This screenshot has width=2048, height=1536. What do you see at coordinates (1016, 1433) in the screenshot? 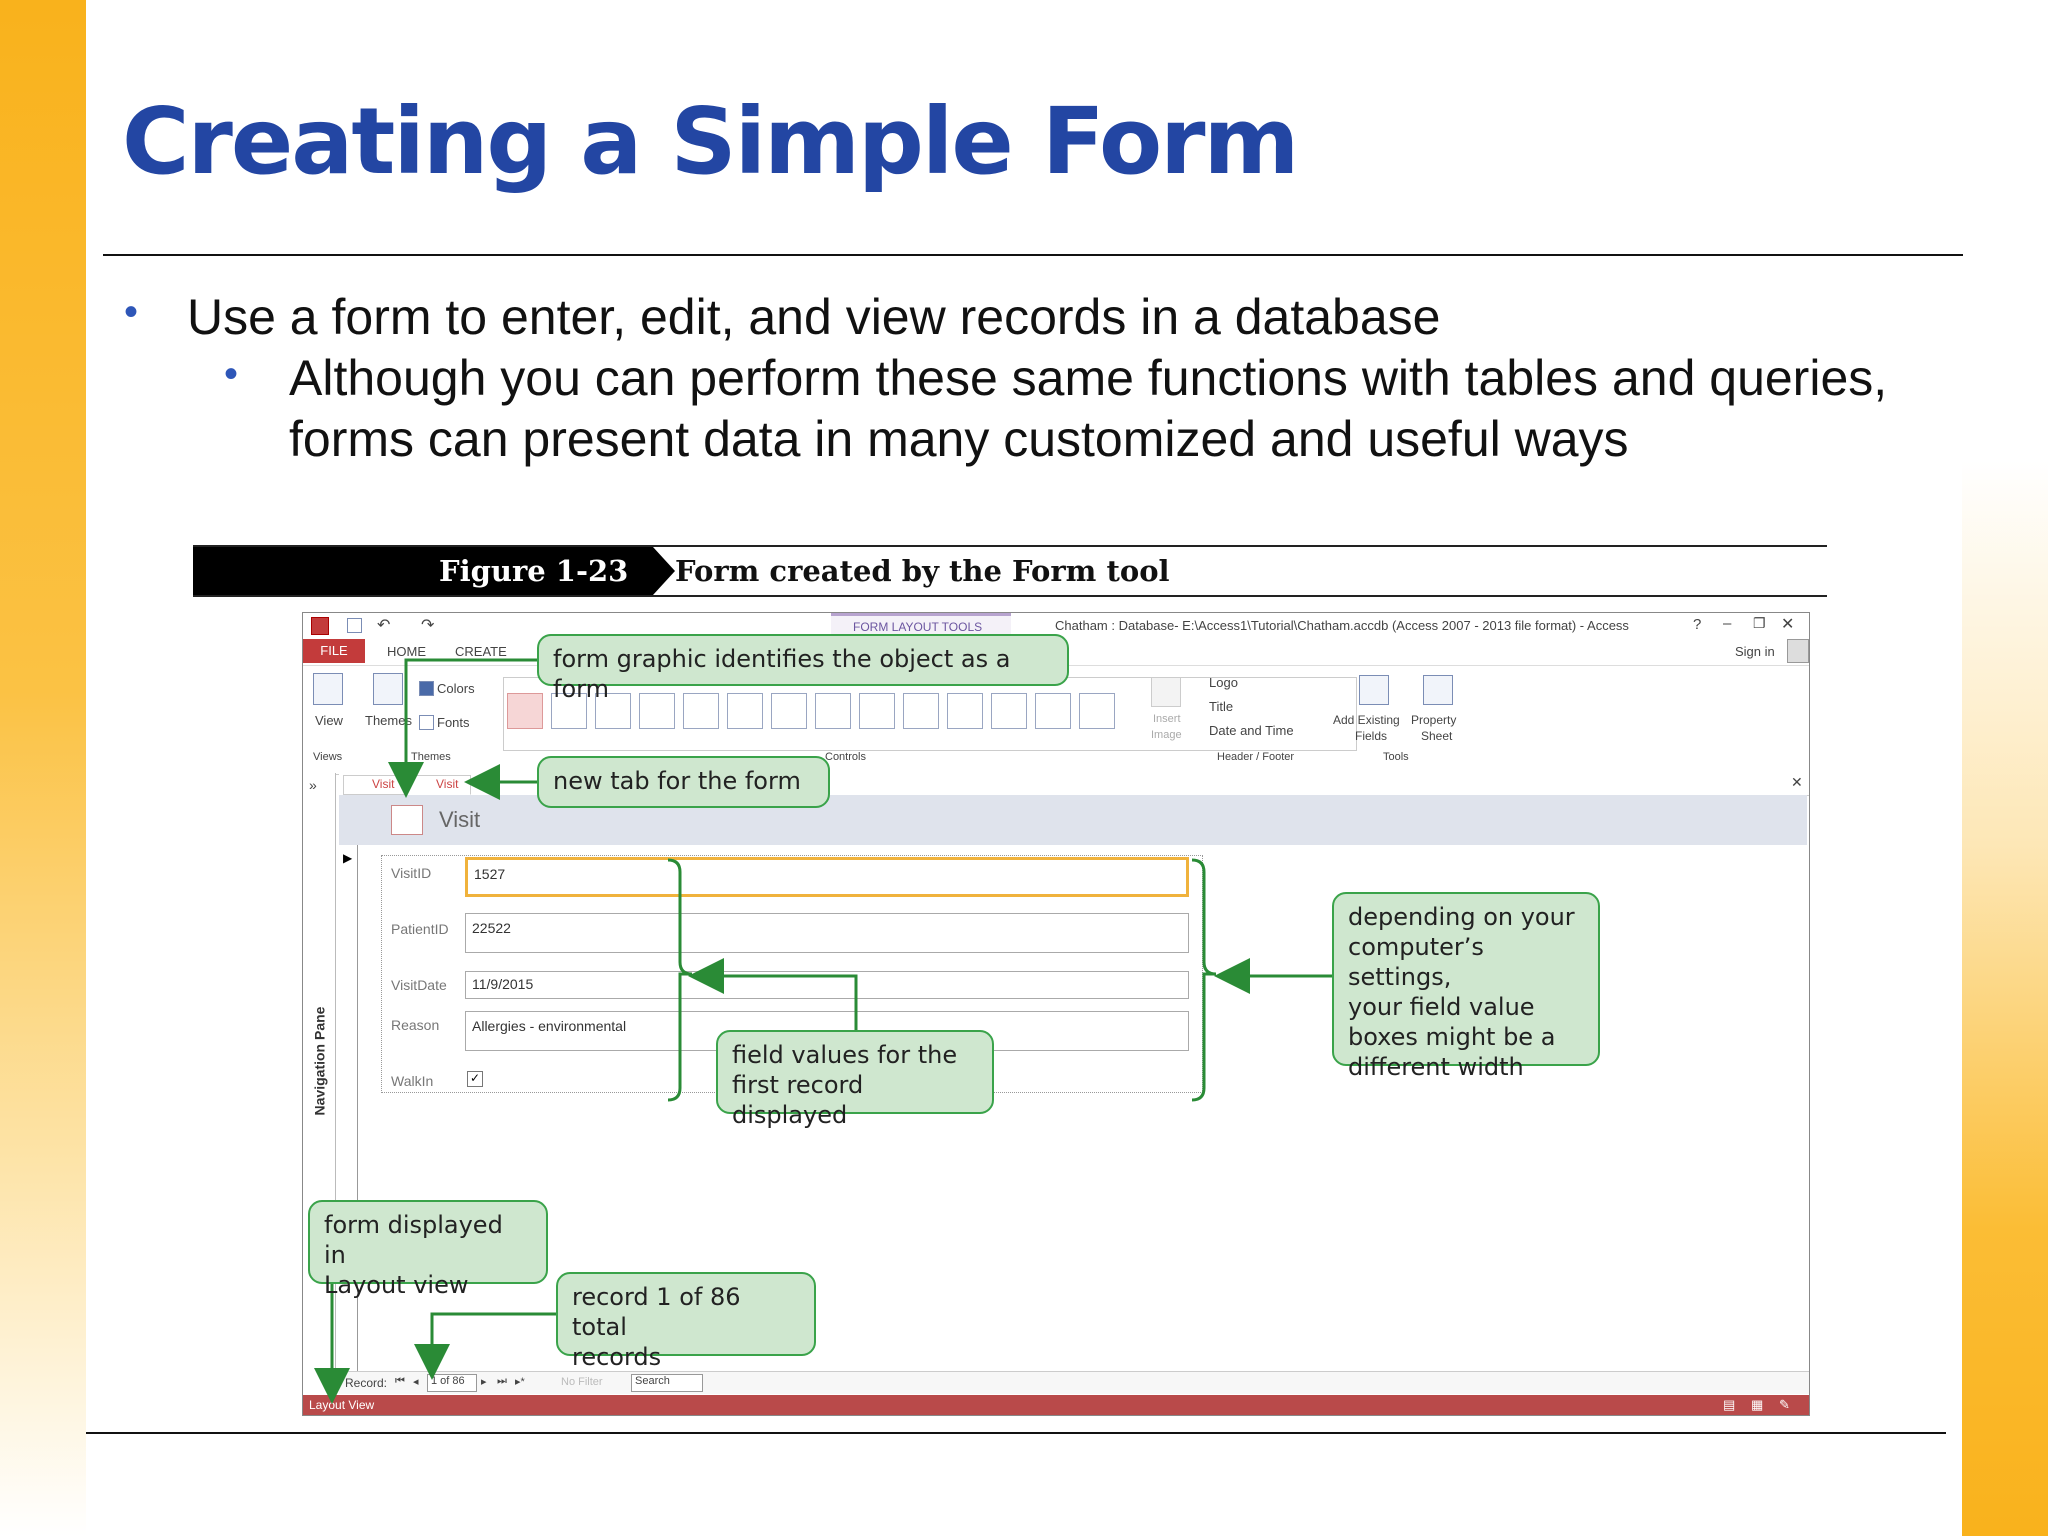
I see `footer-rule` at bounding box center [1016, 1433].